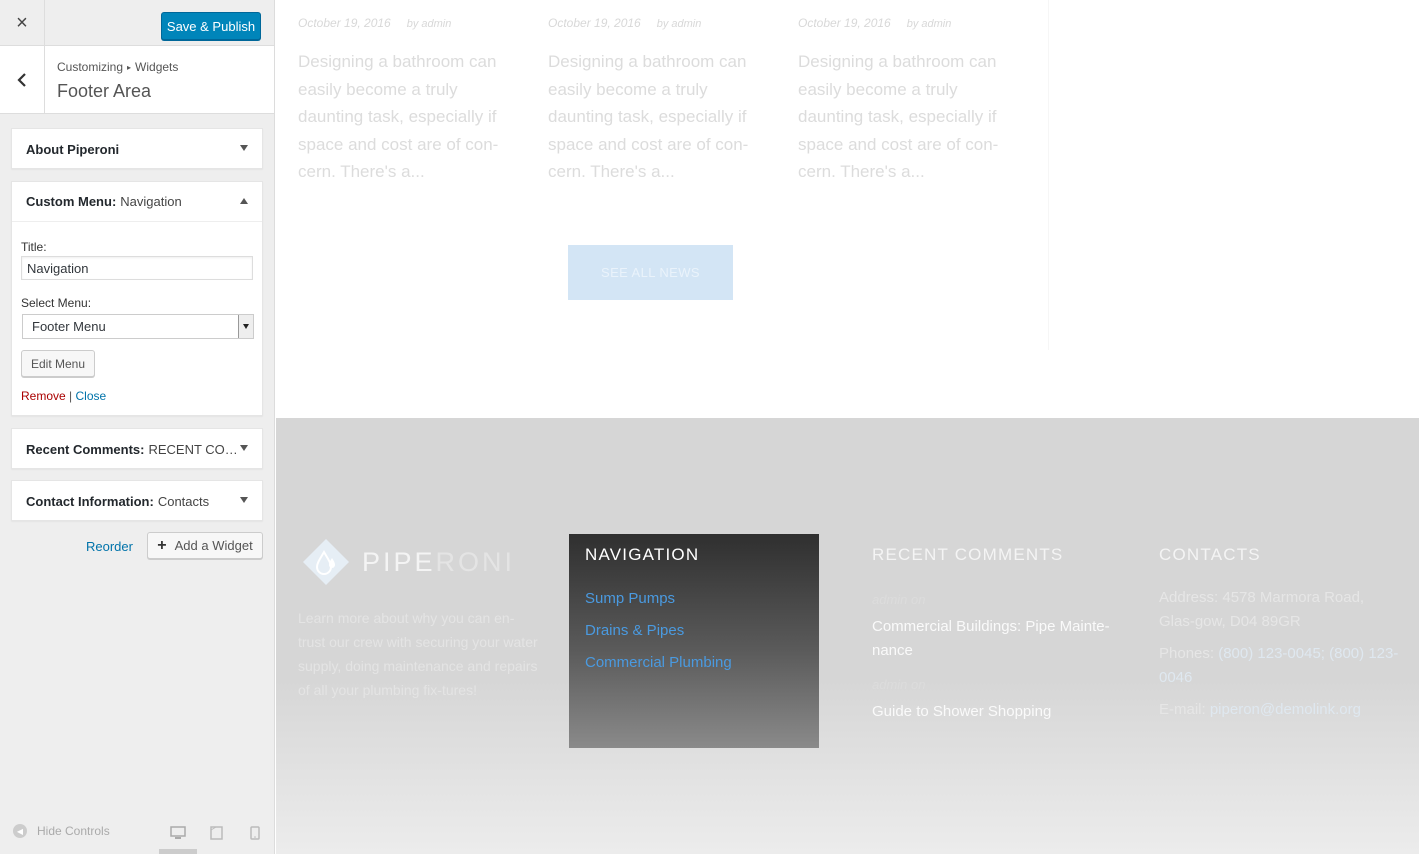  What do you see at coordinates (475, 561) in the screenshot?
I see `logo-part-2: RONI` at bounding box center [475, 561].